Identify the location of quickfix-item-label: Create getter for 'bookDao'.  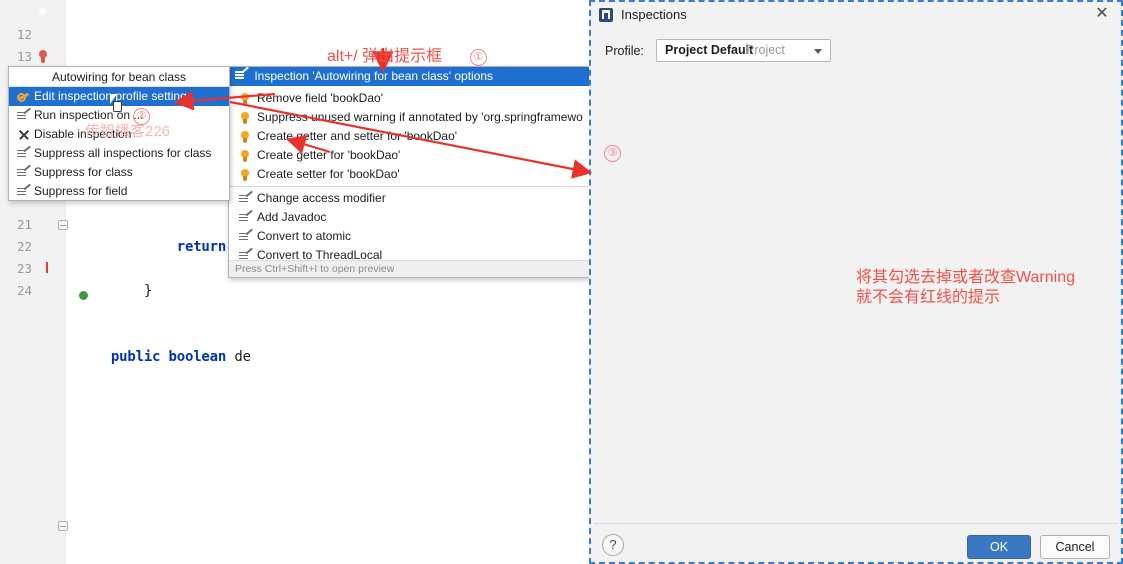
(329, 155).